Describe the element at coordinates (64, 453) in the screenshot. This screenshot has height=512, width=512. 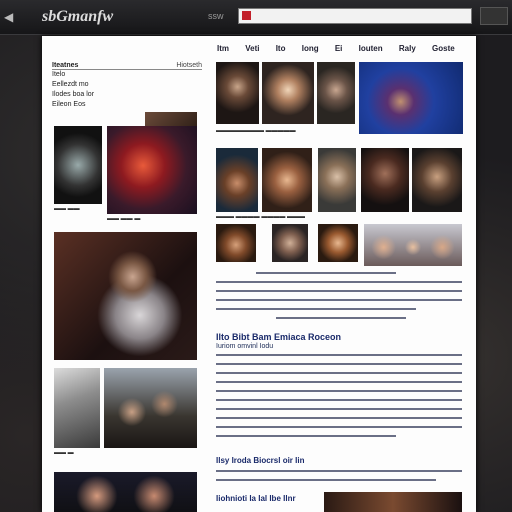
I see `photo-caption: ▬▬ ▬` at that location.